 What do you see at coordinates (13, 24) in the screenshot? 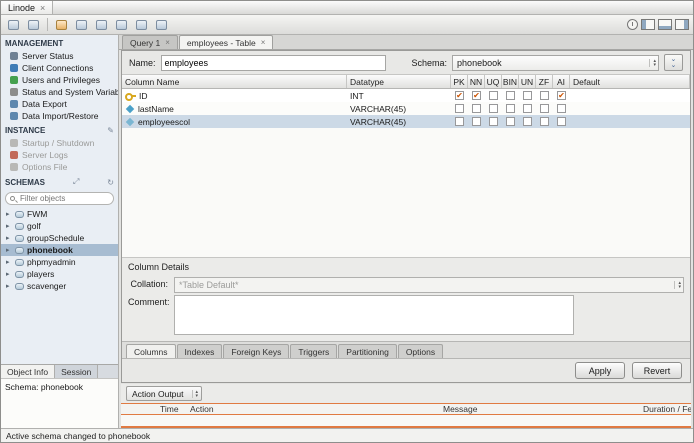
I see `new-query-tab-button` at bounding box center [13, 24].